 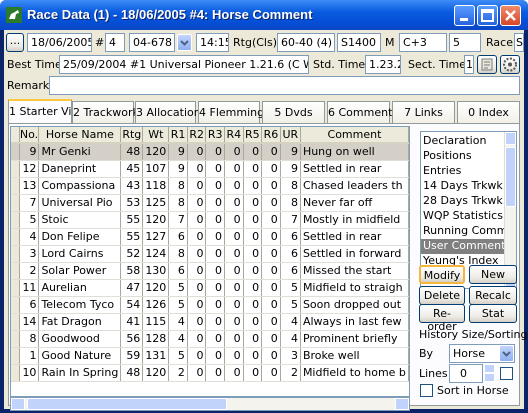 I want to click on table-cell: 7, so click(x=290, y=220).